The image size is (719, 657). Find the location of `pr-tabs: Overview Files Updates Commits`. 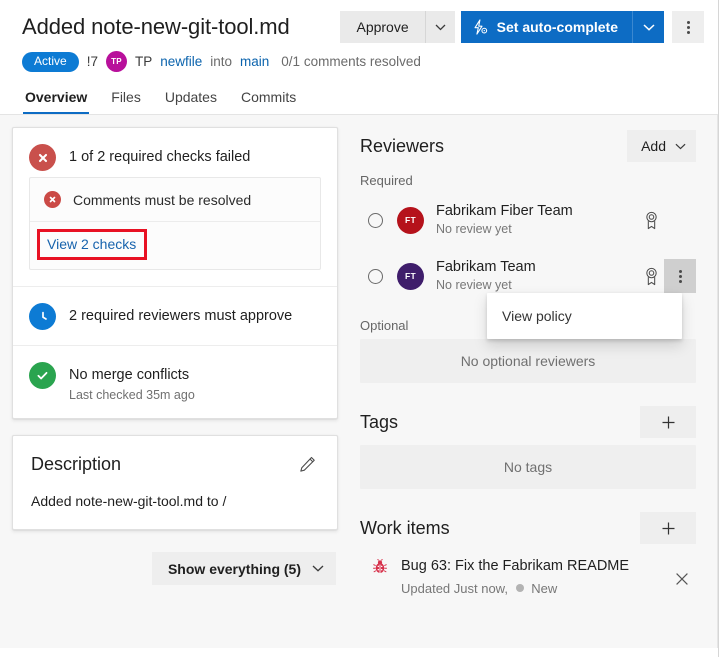

pr-tabs: Overview Files Updates Commits is located at coordinates (363, 100).